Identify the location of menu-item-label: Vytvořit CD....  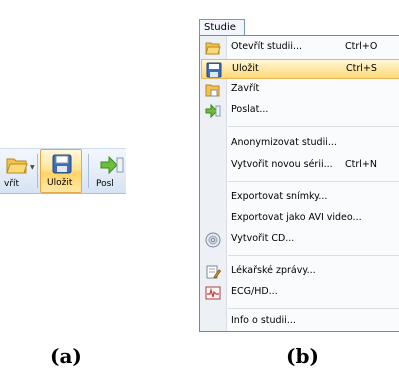
(263, 238).